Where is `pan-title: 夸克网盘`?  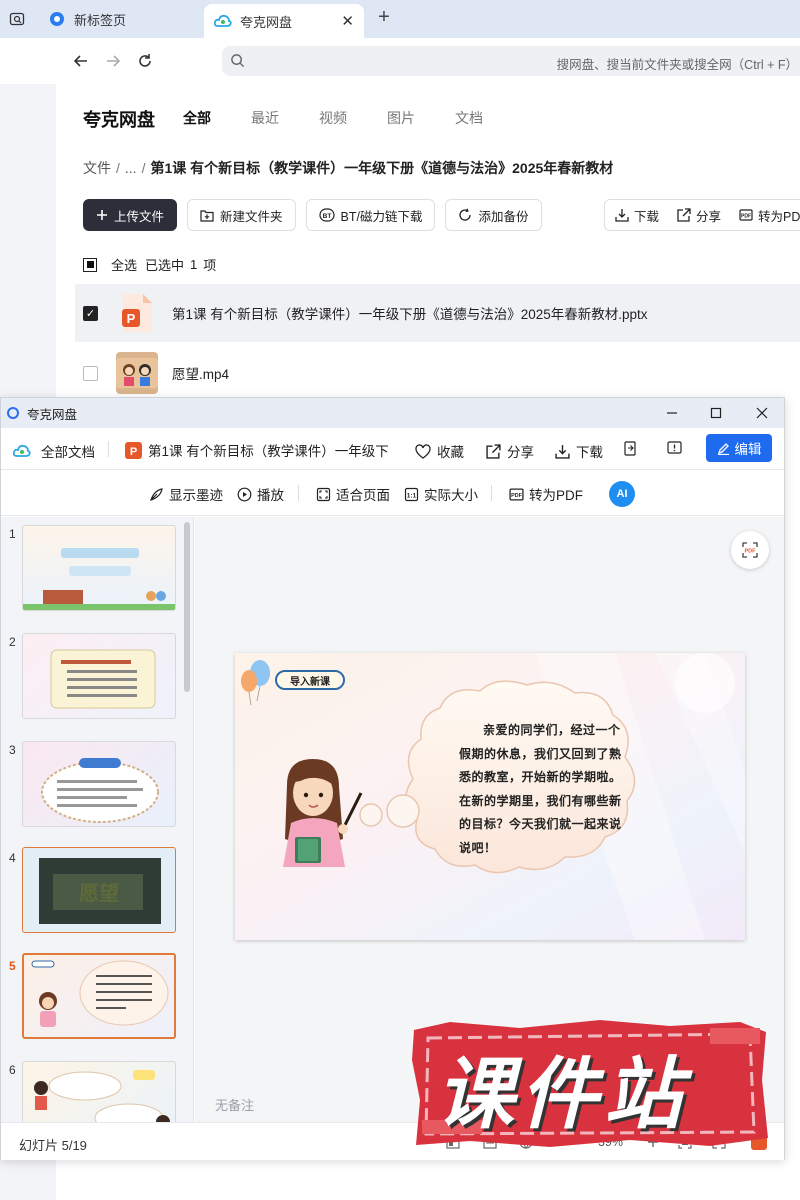
pan-title: 夸克网盘 is located at coordinates (119, 120).